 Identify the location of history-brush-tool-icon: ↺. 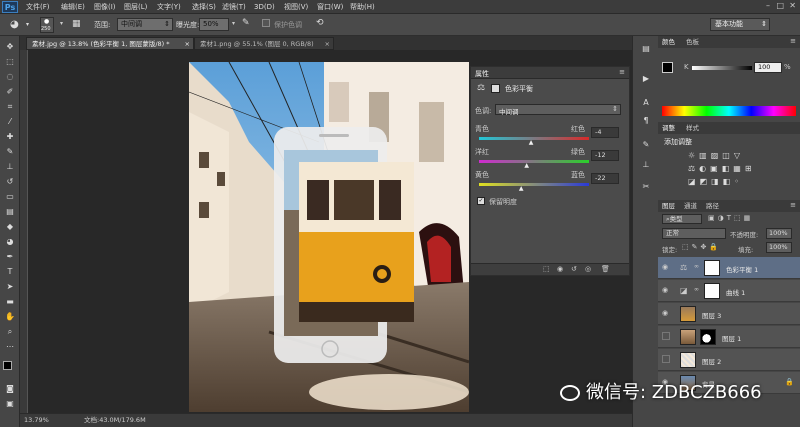
(10, 182).